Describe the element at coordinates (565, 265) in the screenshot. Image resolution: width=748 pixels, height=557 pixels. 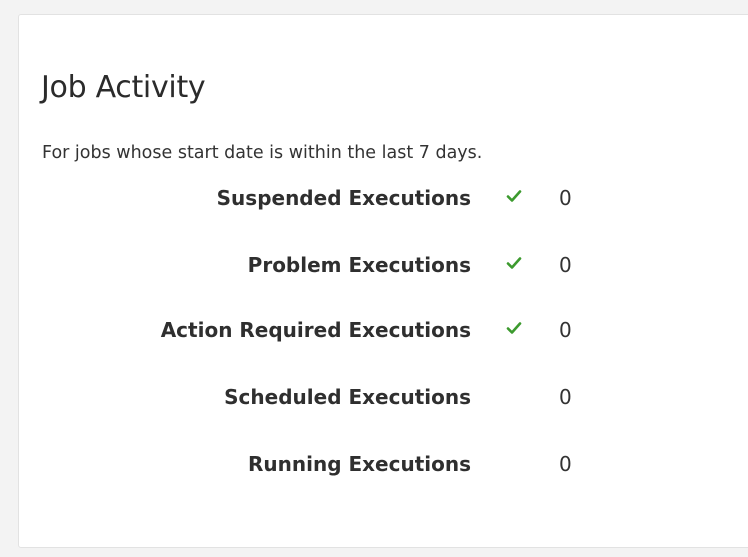
I see `problem-executions-count: 0` at that location.